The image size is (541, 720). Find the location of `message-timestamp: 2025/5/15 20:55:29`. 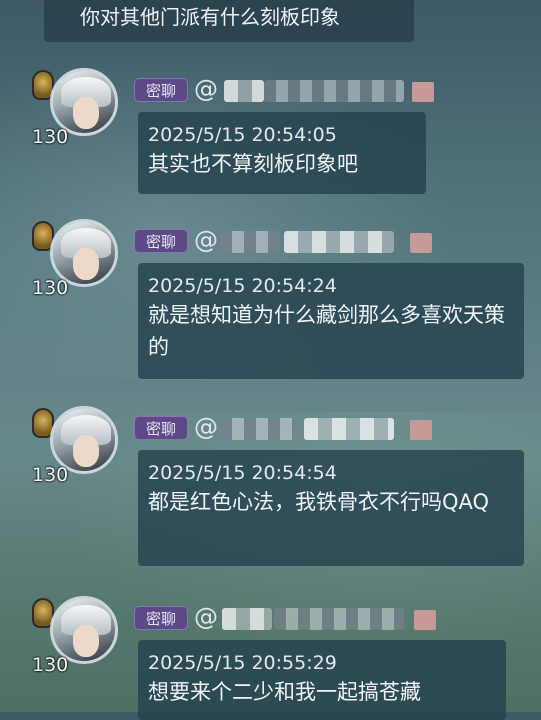

message-timestamp: 2025/5/15 20:55:29 is located at coordinates (242, 663).